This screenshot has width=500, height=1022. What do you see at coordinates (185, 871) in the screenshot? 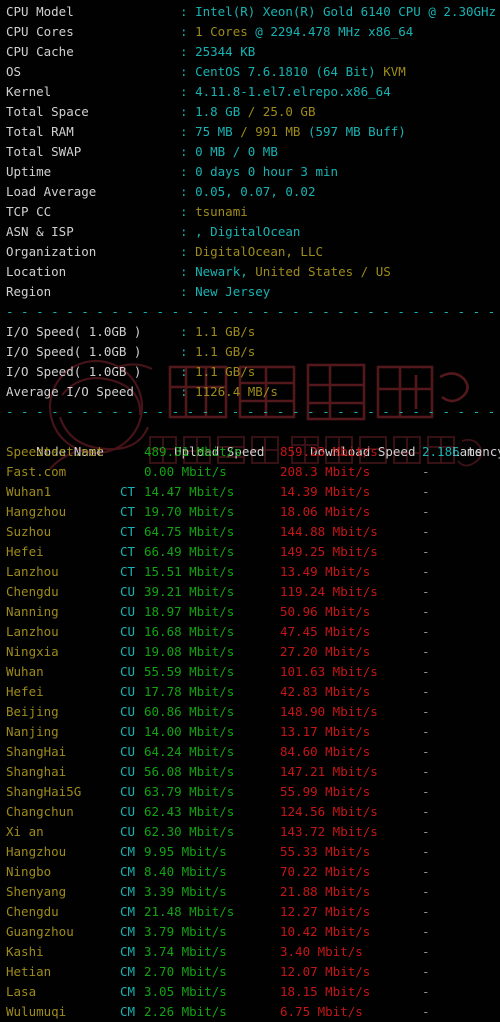
I see `upload-speed-cell: 8.40 Mbit/s` at bounding box center [185, 871].